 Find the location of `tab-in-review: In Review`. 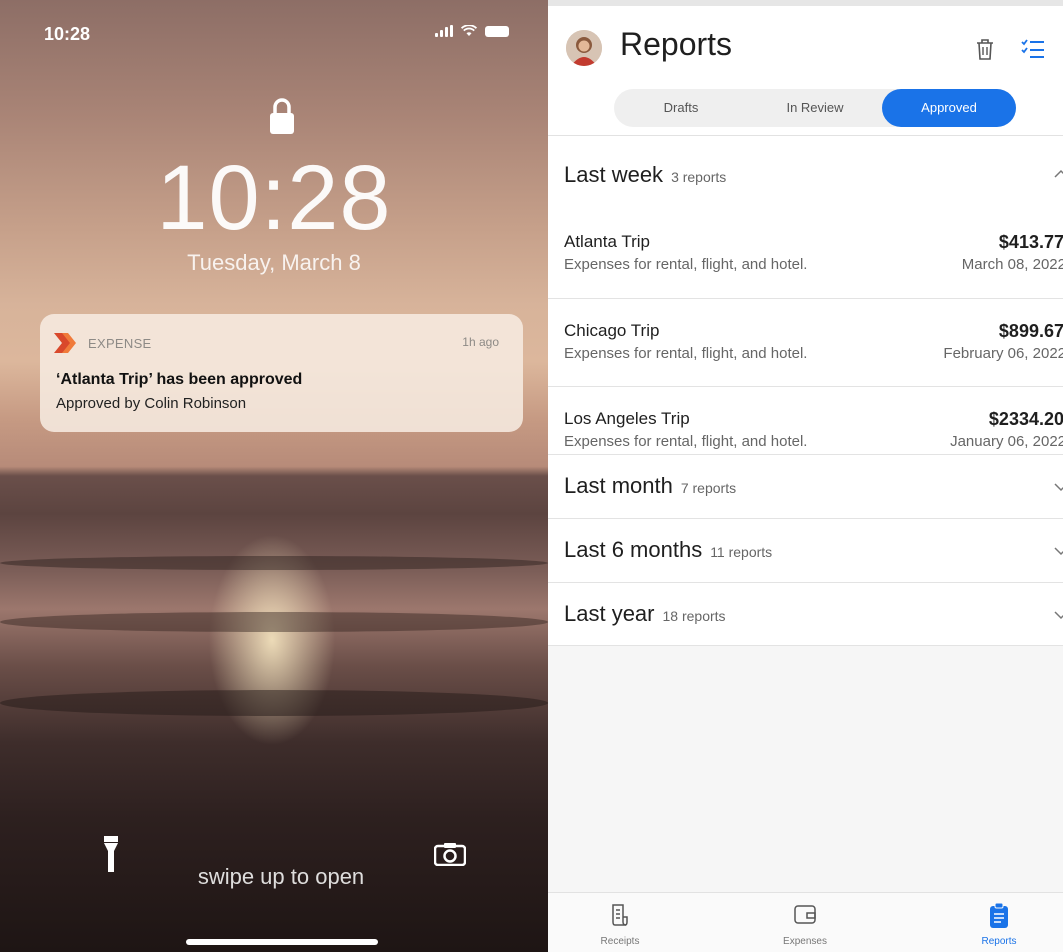

tab-in-review: In Review is located at coordinates (815, 108).